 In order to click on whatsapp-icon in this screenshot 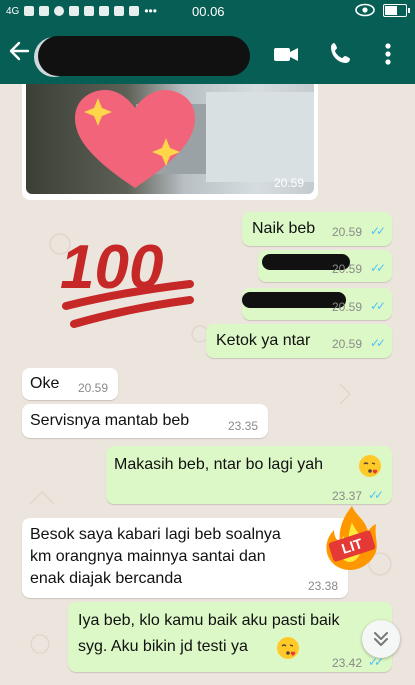, I will do `click(59, 11)`.